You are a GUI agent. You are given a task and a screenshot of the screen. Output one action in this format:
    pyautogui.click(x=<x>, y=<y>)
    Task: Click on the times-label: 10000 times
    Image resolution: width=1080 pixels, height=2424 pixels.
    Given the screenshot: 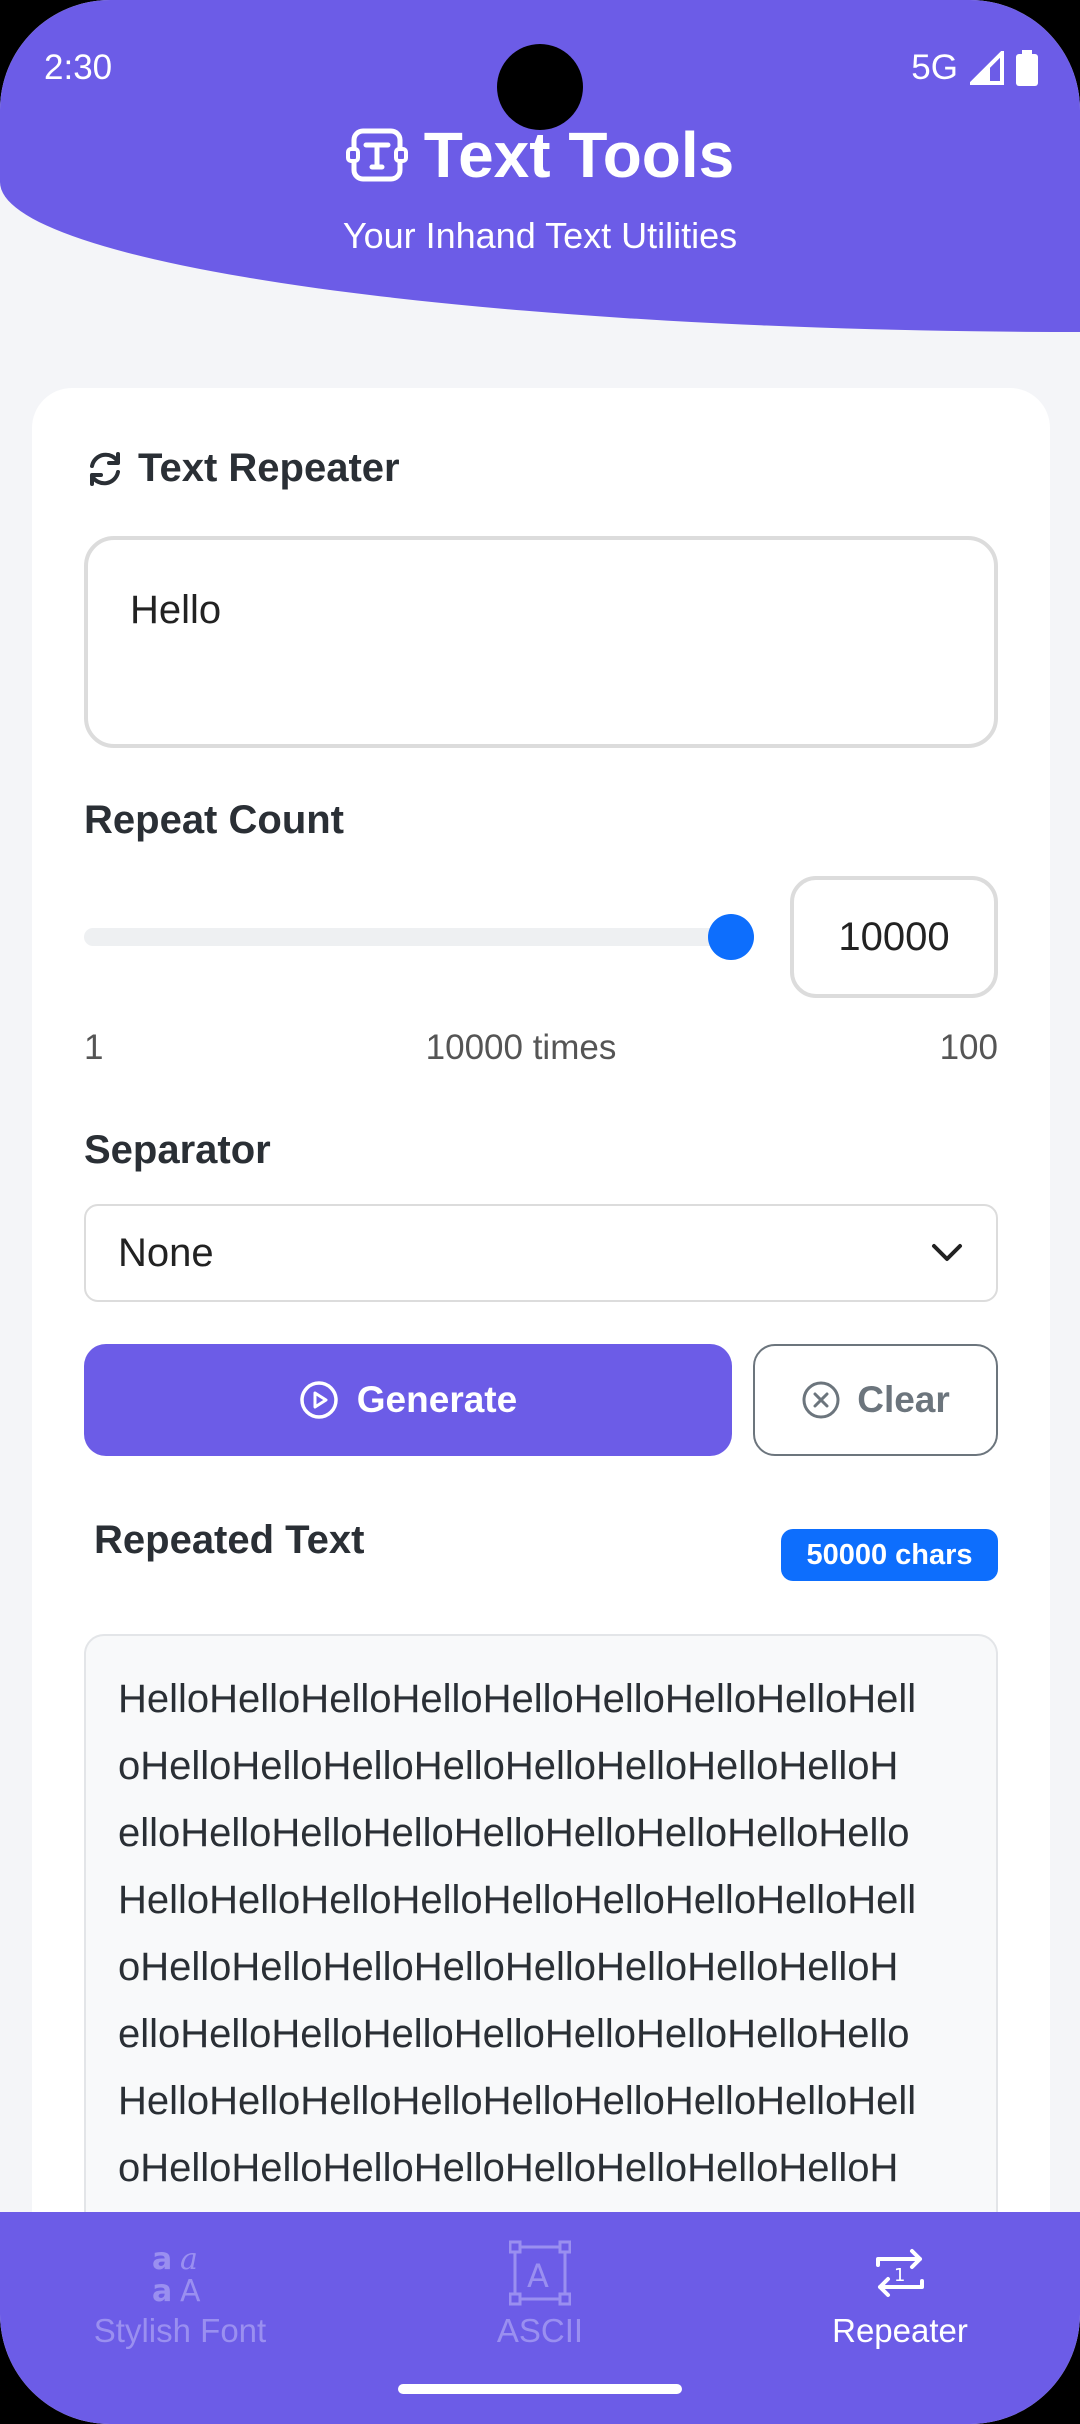 What is the action you would take?
    pyautogui.click(x=521, y=1047)
    